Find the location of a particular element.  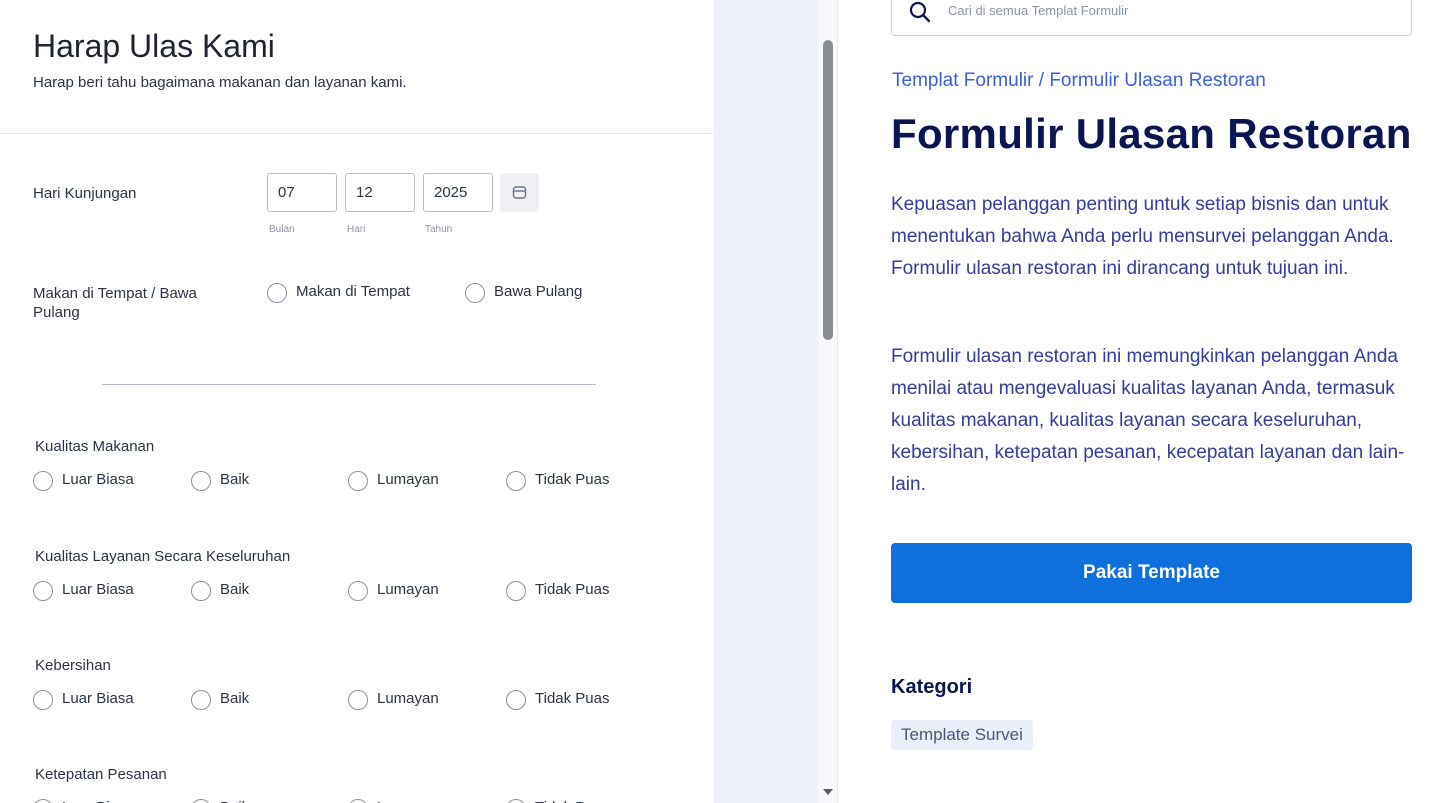

search-box is located at coordinates (1151, 18).